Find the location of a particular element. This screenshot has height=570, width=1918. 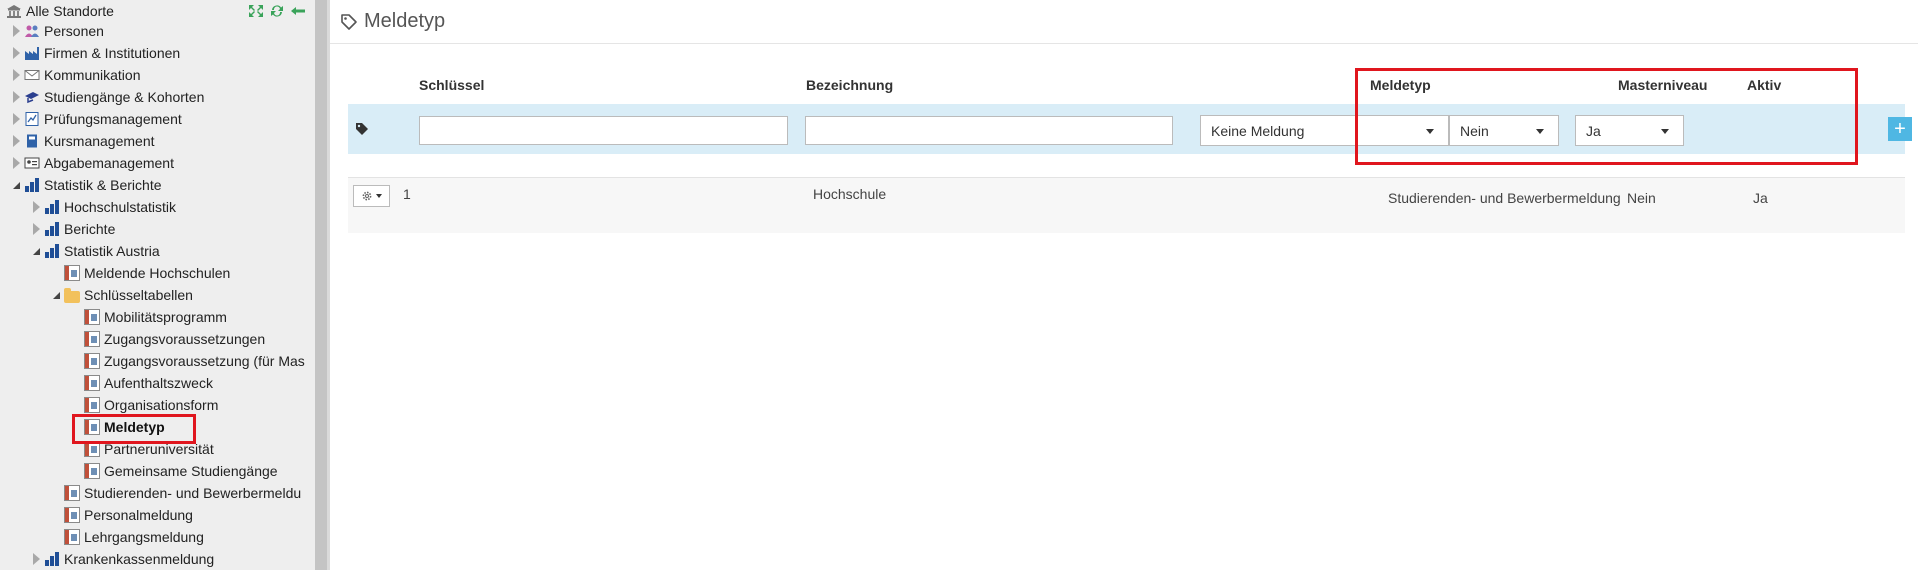

page-title: Meldetyp is located at coordinates (392, 21).